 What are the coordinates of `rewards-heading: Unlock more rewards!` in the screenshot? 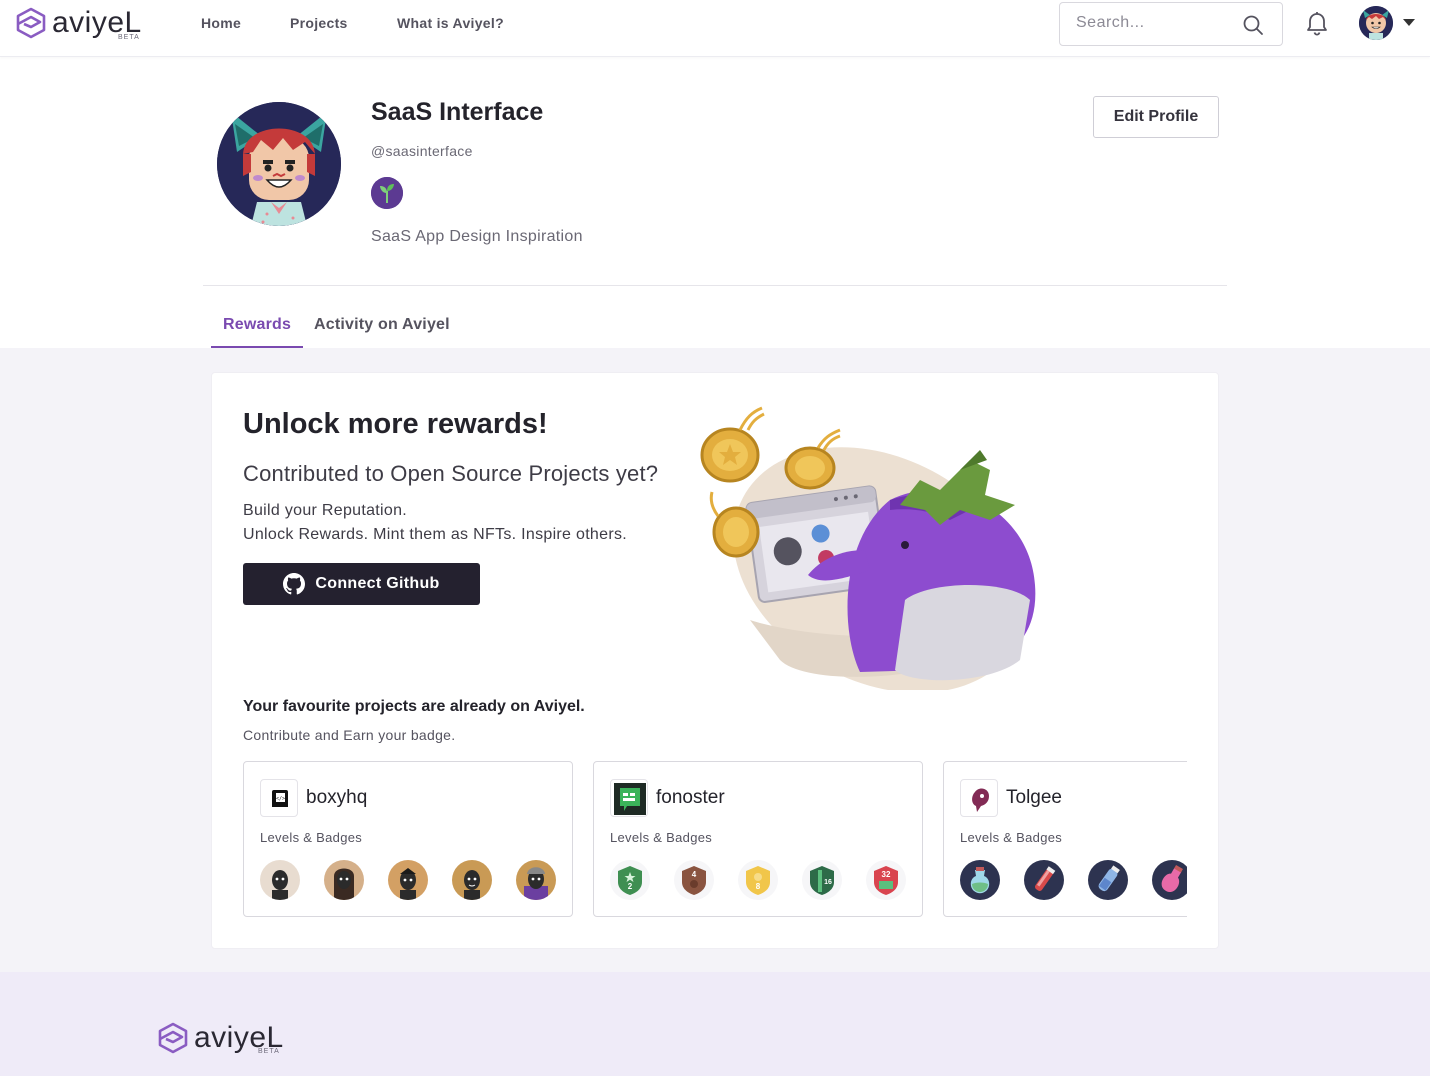 It's located at (395, 424).